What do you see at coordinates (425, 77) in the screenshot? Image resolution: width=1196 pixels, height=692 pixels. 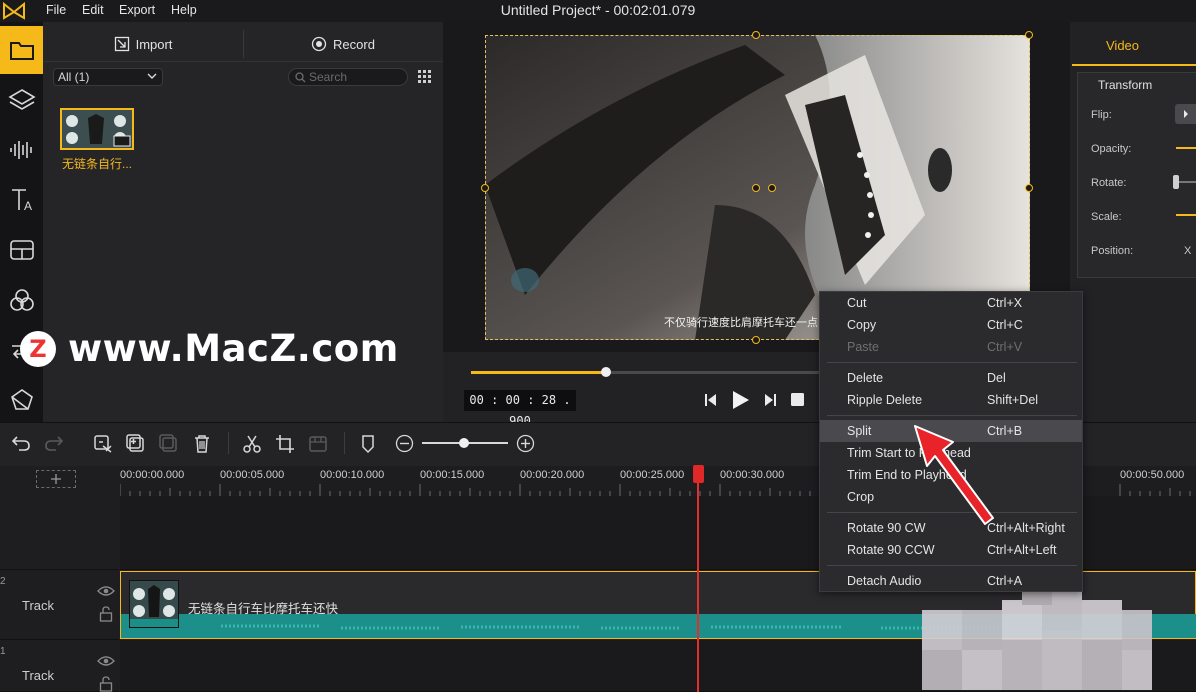 I see `grid-view-icon` at bounding box center [425, 77].